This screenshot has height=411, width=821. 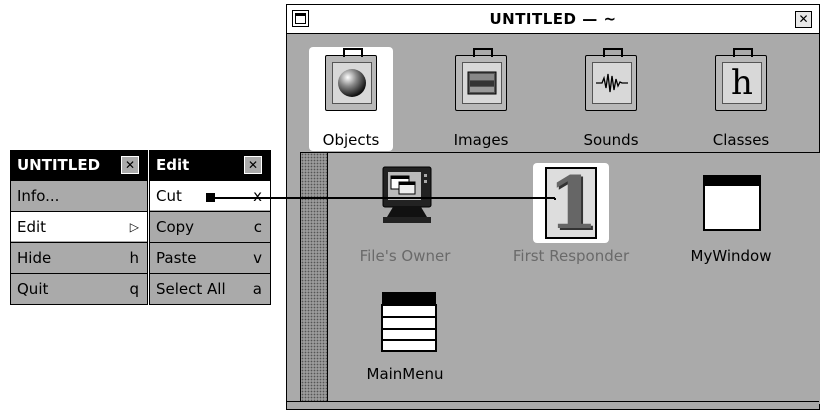 I want to click on suitcase-objects: Objects, so click(x=351, y=99).